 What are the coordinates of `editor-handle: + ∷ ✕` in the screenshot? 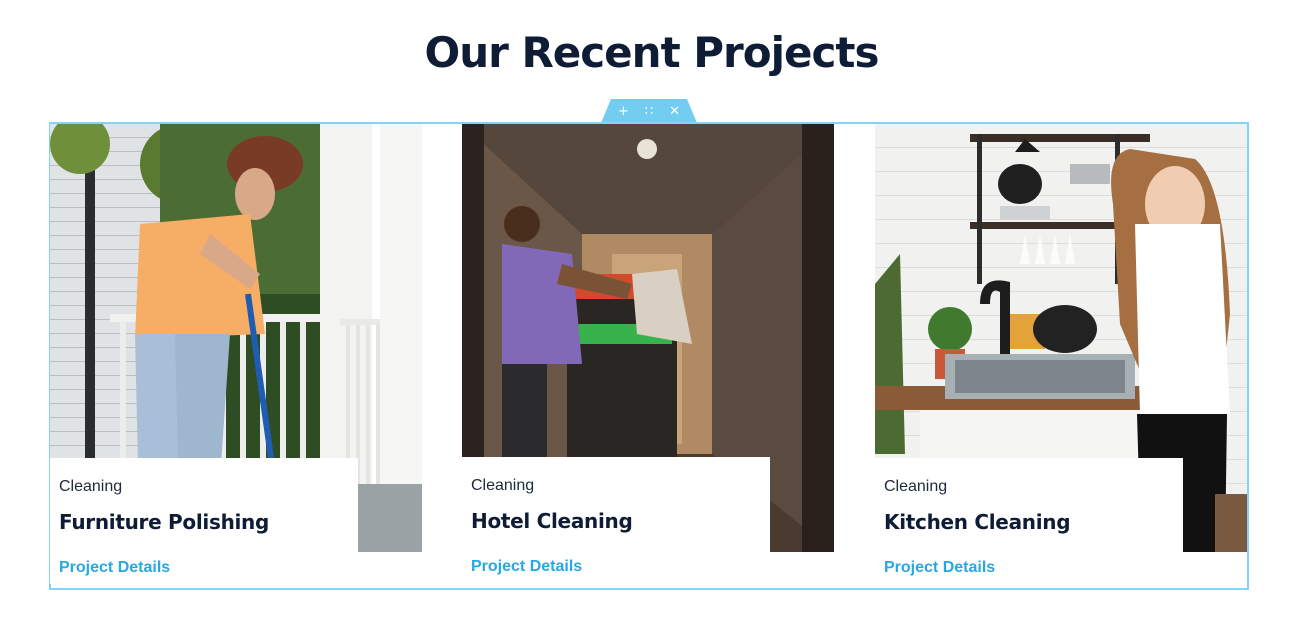 It's located at (649, 111).